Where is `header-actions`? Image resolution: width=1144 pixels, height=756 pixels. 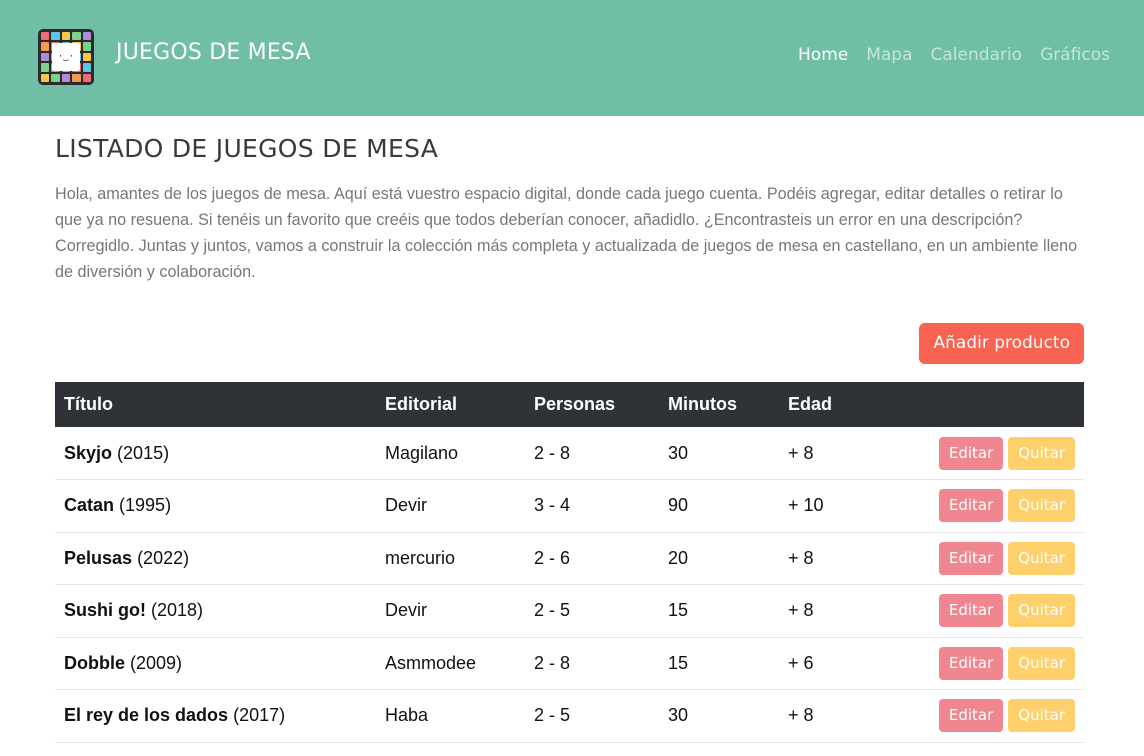
header-actions is located at coordinates (978, 404).